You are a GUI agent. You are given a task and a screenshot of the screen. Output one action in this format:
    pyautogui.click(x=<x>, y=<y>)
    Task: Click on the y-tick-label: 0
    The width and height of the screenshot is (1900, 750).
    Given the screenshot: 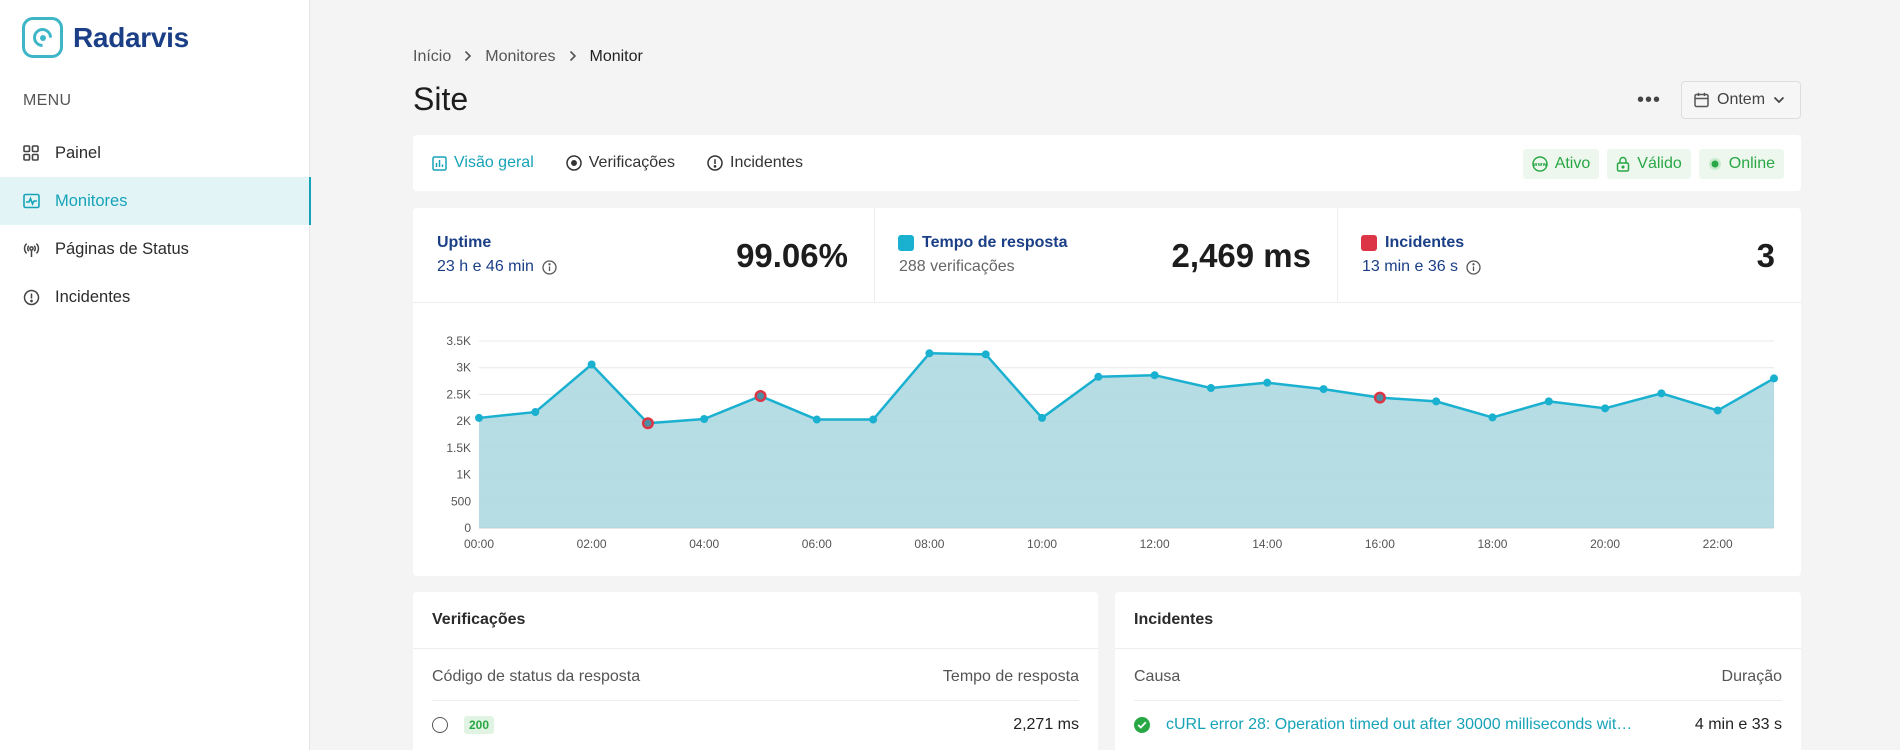 What is the action you would take?
    pyautogui.click(x=467, y=528)
    